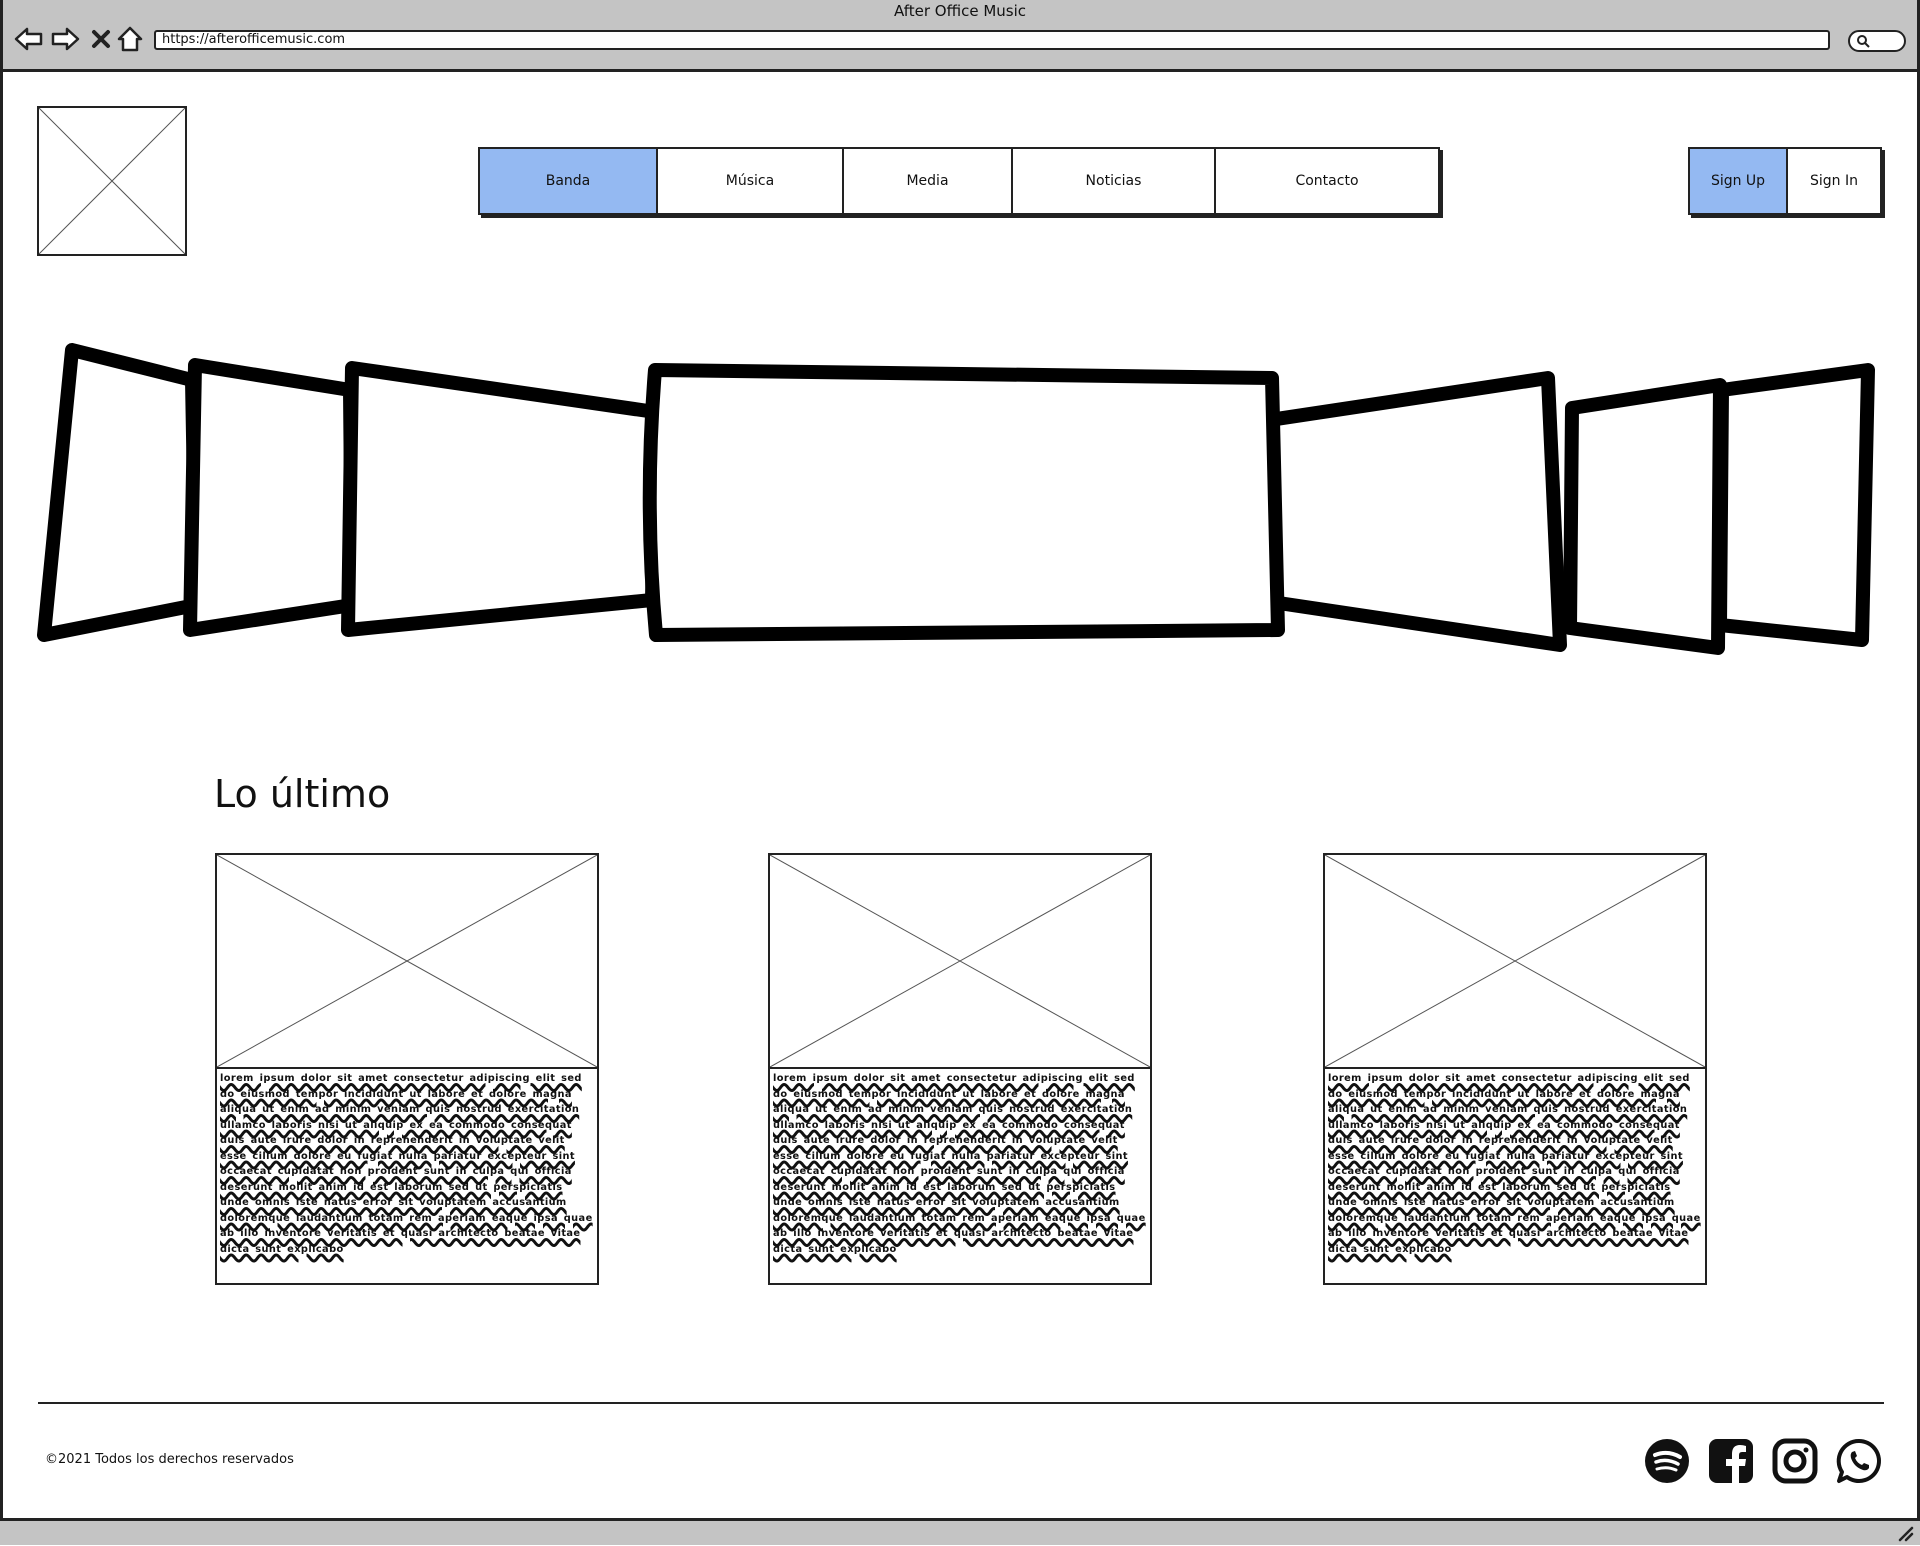 This screenshot has width=1920, height=1546. What do you see at coordinates (302, 794) in the screenshot?
I see `section-heading: Lo último` at bounding box center [302, 794].